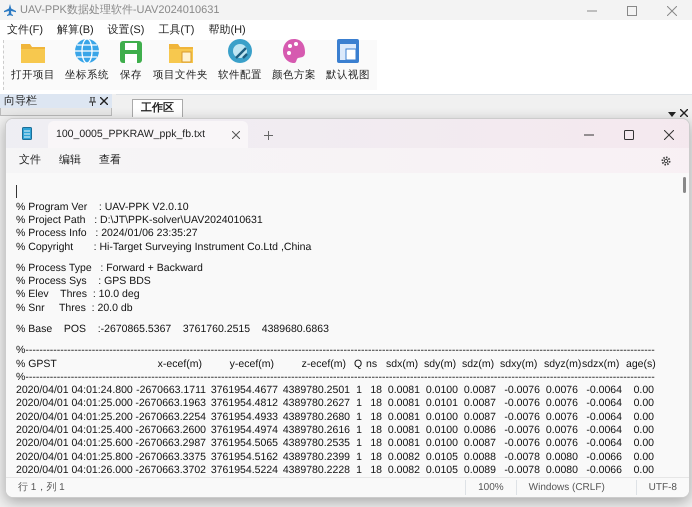  What do you see at coordinates (27, 133) in the screenshot?
I see `notepad-icon` at bounding box center [27, 133].